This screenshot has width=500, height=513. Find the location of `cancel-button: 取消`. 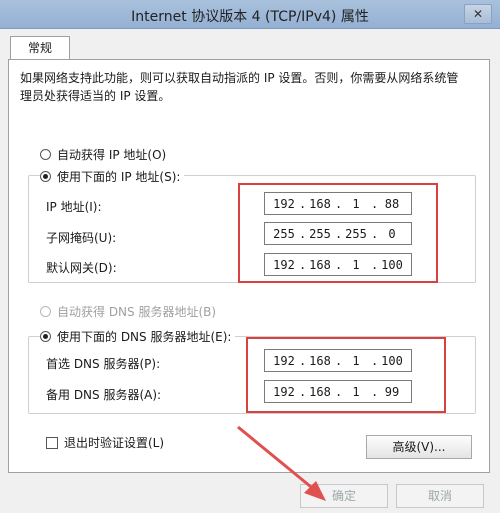

cancel-button: 取消 is located at coordinates (440, 496).